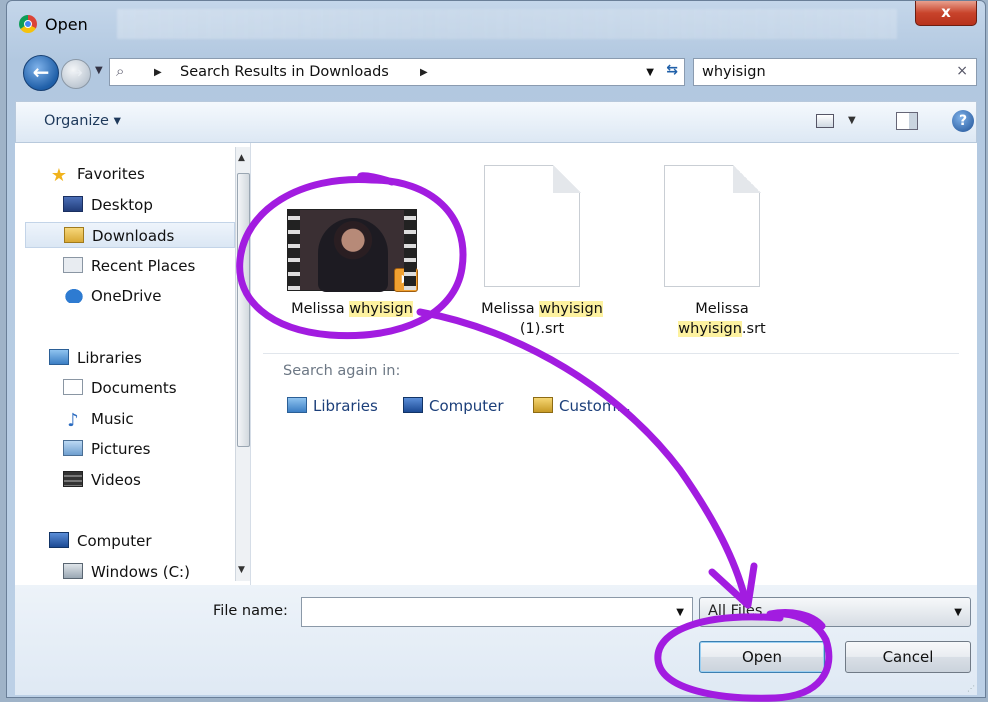 The width and height of the screenshot is (988, 702). Describe the element at coordinates (98, 419) in the screenshot. I see `nav-music: ♪ Music` at that location.